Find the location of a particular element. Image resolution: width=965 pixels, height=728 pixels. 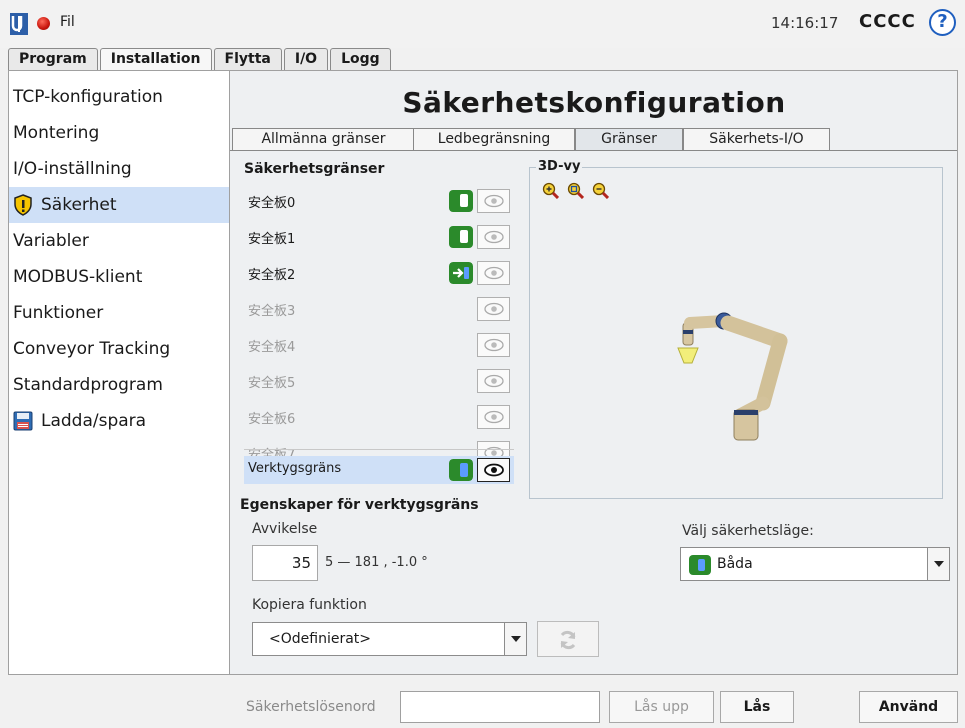

tab-boundaries: Gränser is located at coordinates (629, 139).